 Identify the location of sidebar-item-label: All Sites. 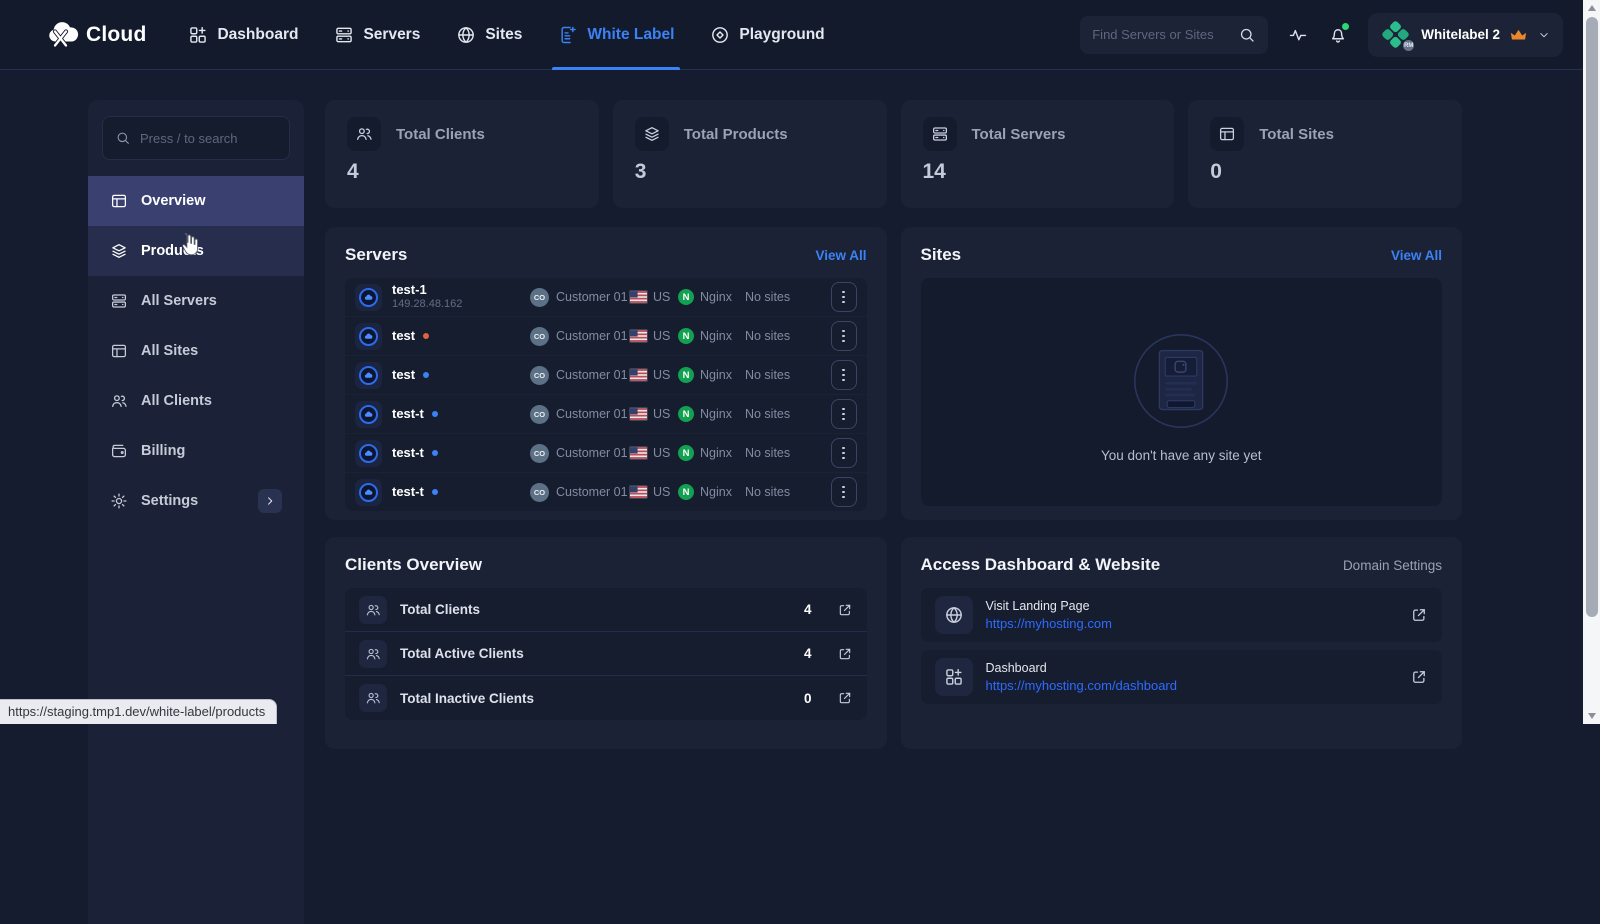
(170, 351).